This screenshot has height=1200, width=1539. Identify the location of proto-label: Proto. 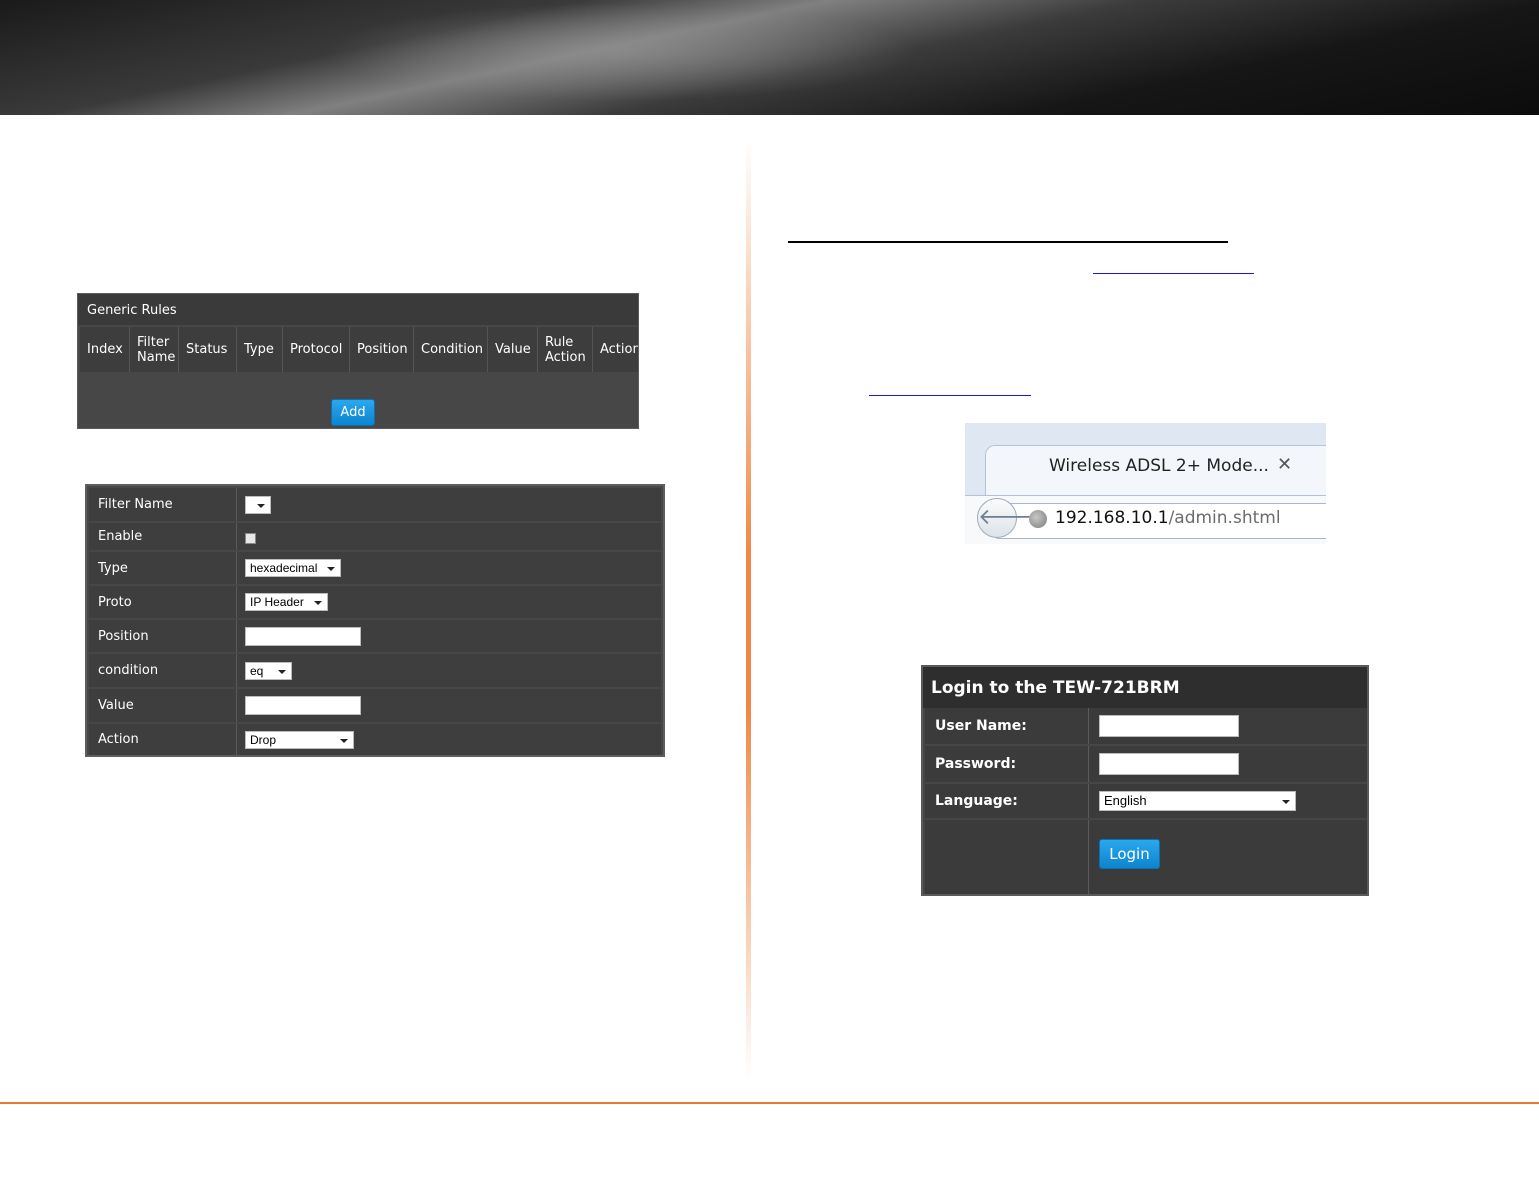
(163, 602).